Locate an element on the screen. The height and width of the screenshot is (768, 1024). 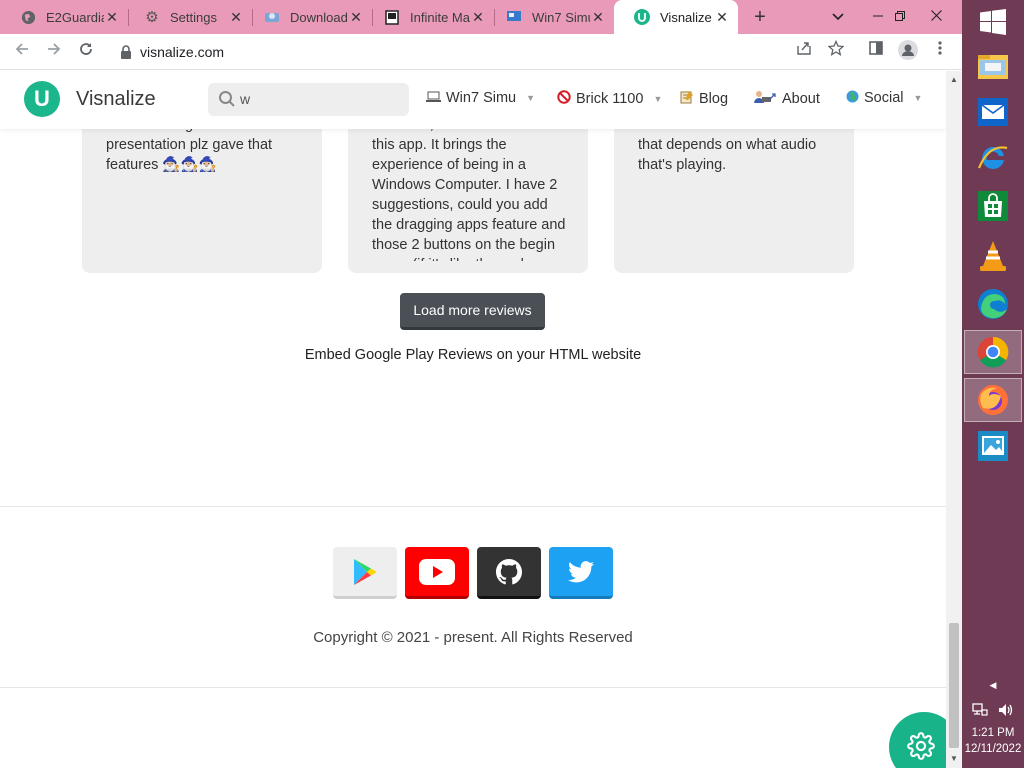
google-play-button is located at coordinates (365, 573).